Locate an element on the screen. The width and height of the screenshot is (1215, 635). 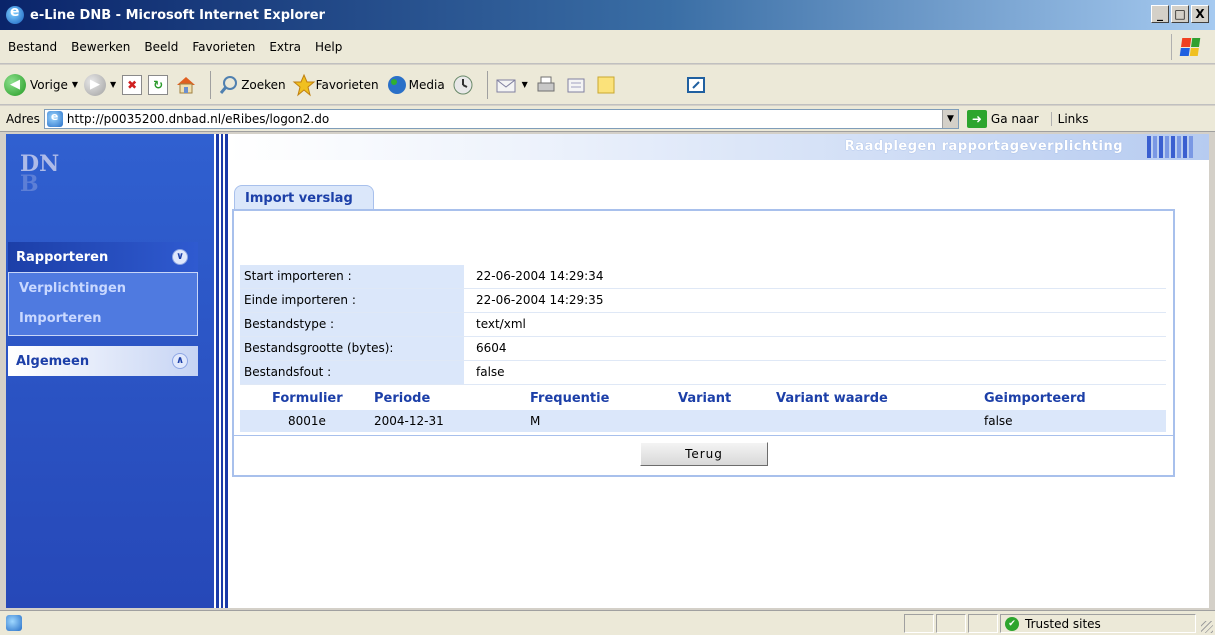
maximize-button: □ is located at coordinates (1180, 14).